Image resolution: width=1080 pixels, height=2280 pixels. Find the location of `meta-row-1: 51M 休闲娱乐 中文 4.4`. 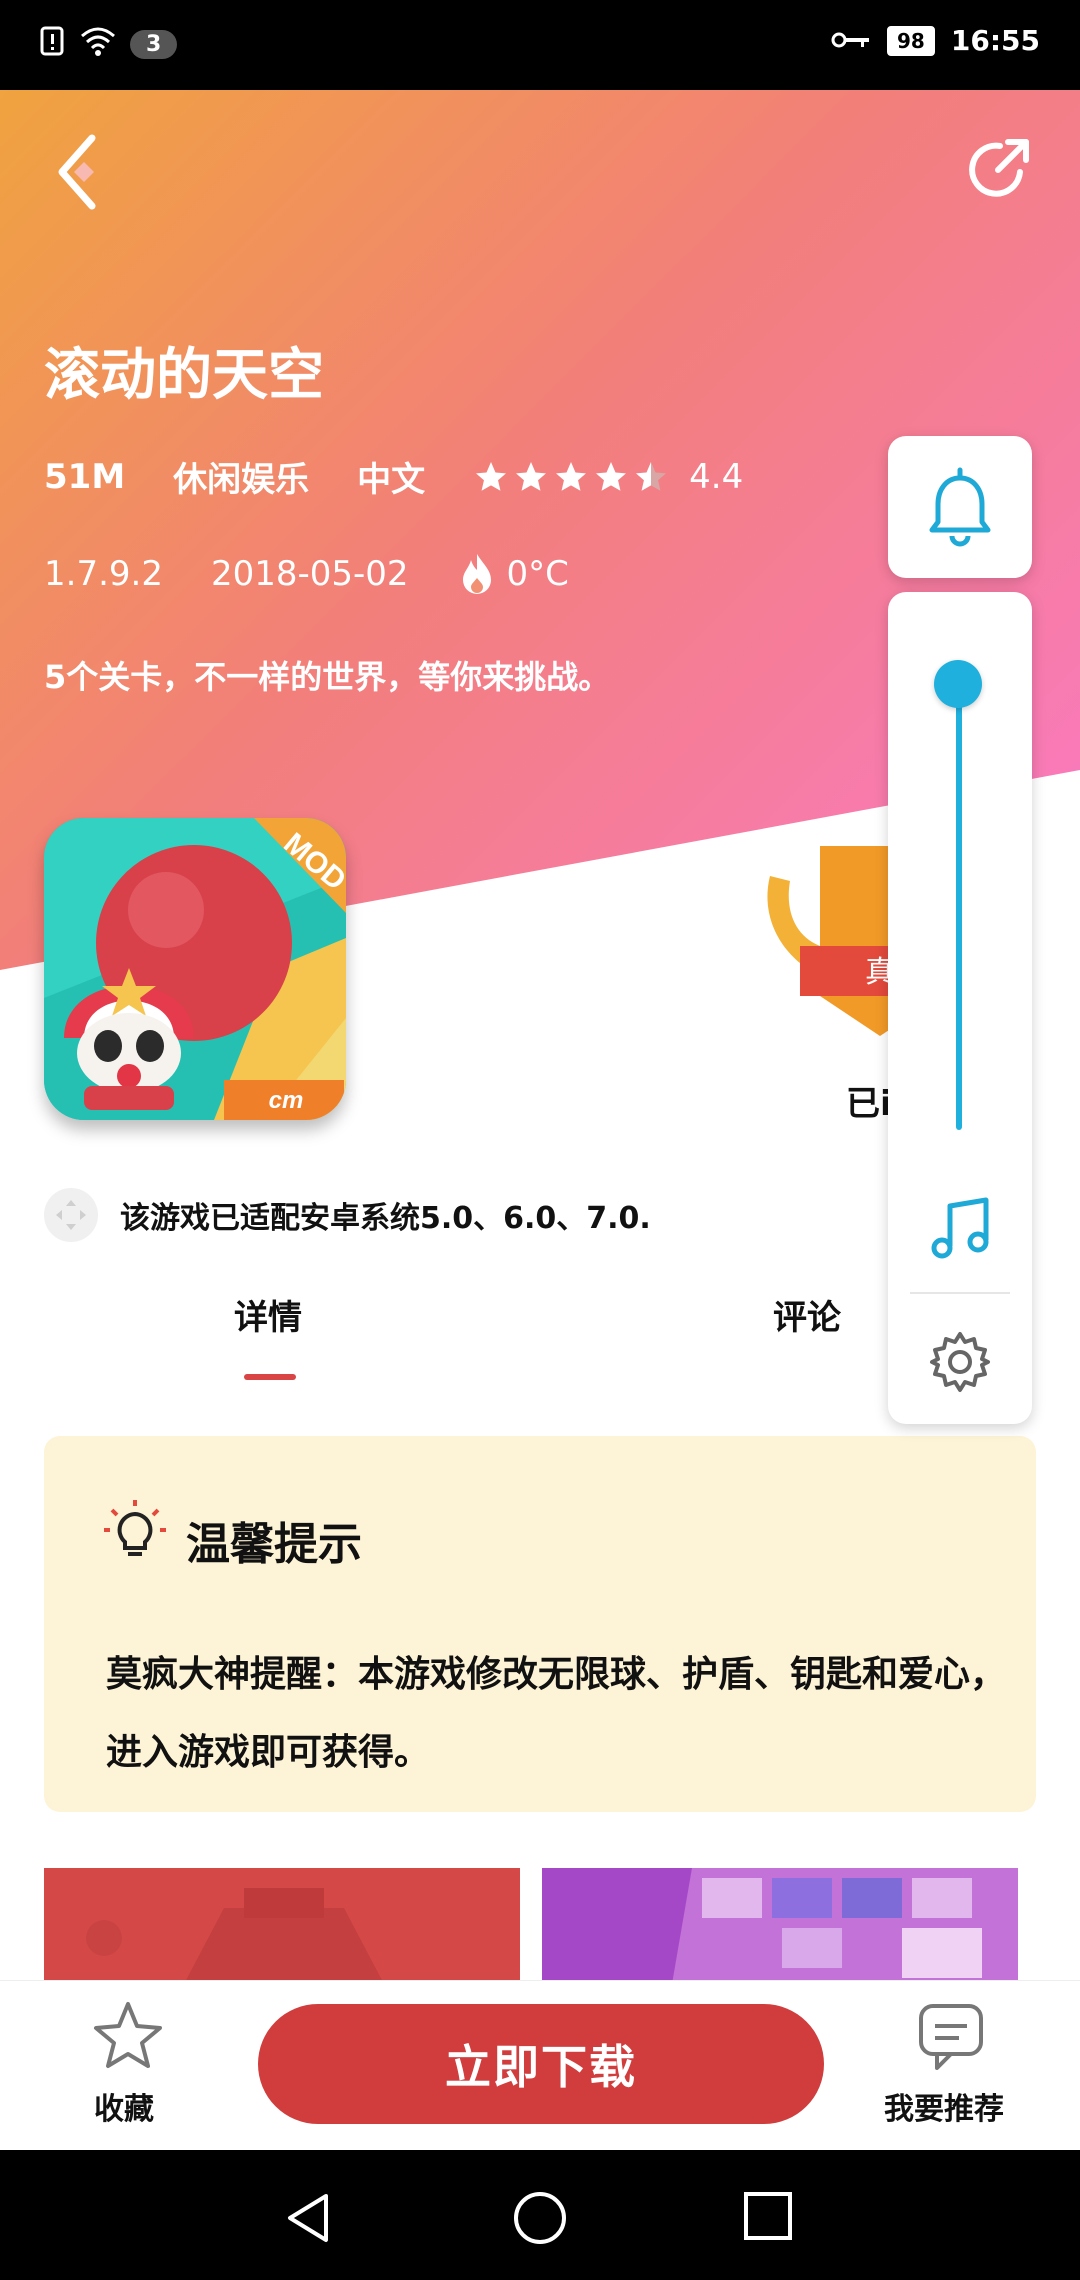

meta-row-1: 51M 休闲娱乐 中文 4.4 is located at coordinates (417, 476).